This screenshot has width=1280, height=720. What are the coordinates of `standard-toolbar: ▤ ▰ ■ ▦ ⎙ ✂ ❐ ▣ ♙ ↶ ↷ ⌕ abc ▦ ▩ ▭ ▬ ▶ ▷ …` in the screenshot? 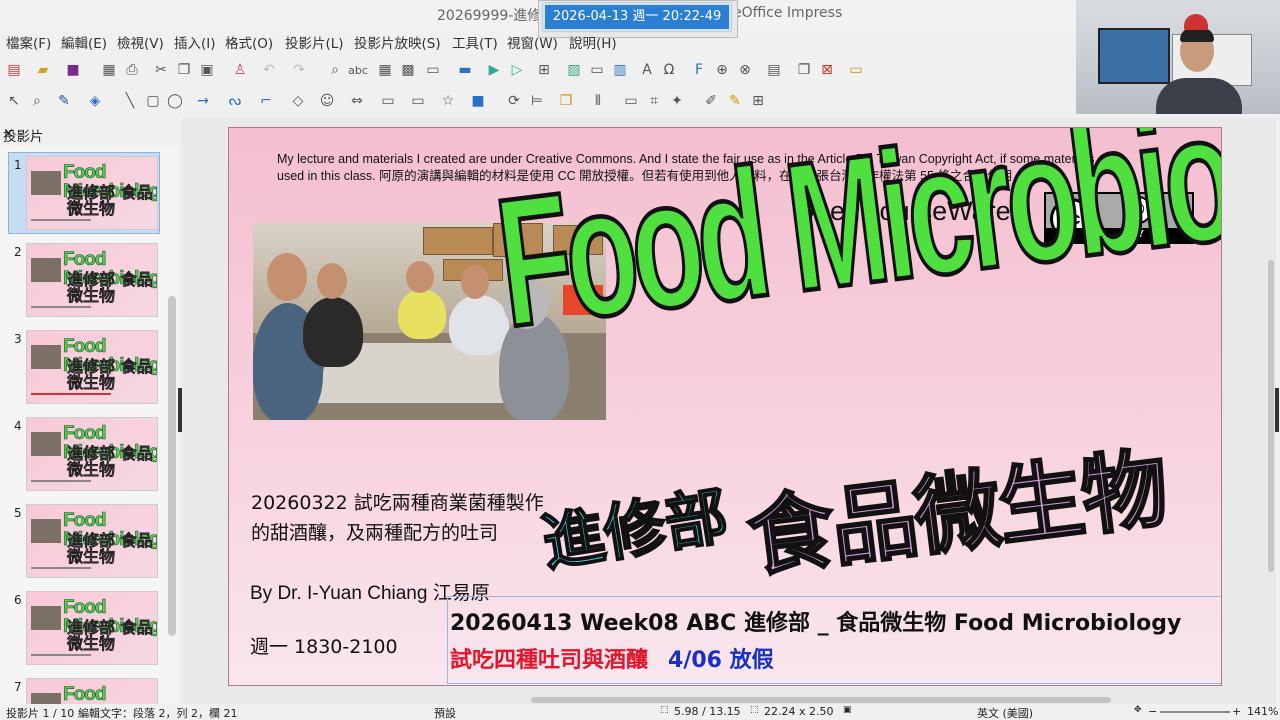 It's located at (540, 70).